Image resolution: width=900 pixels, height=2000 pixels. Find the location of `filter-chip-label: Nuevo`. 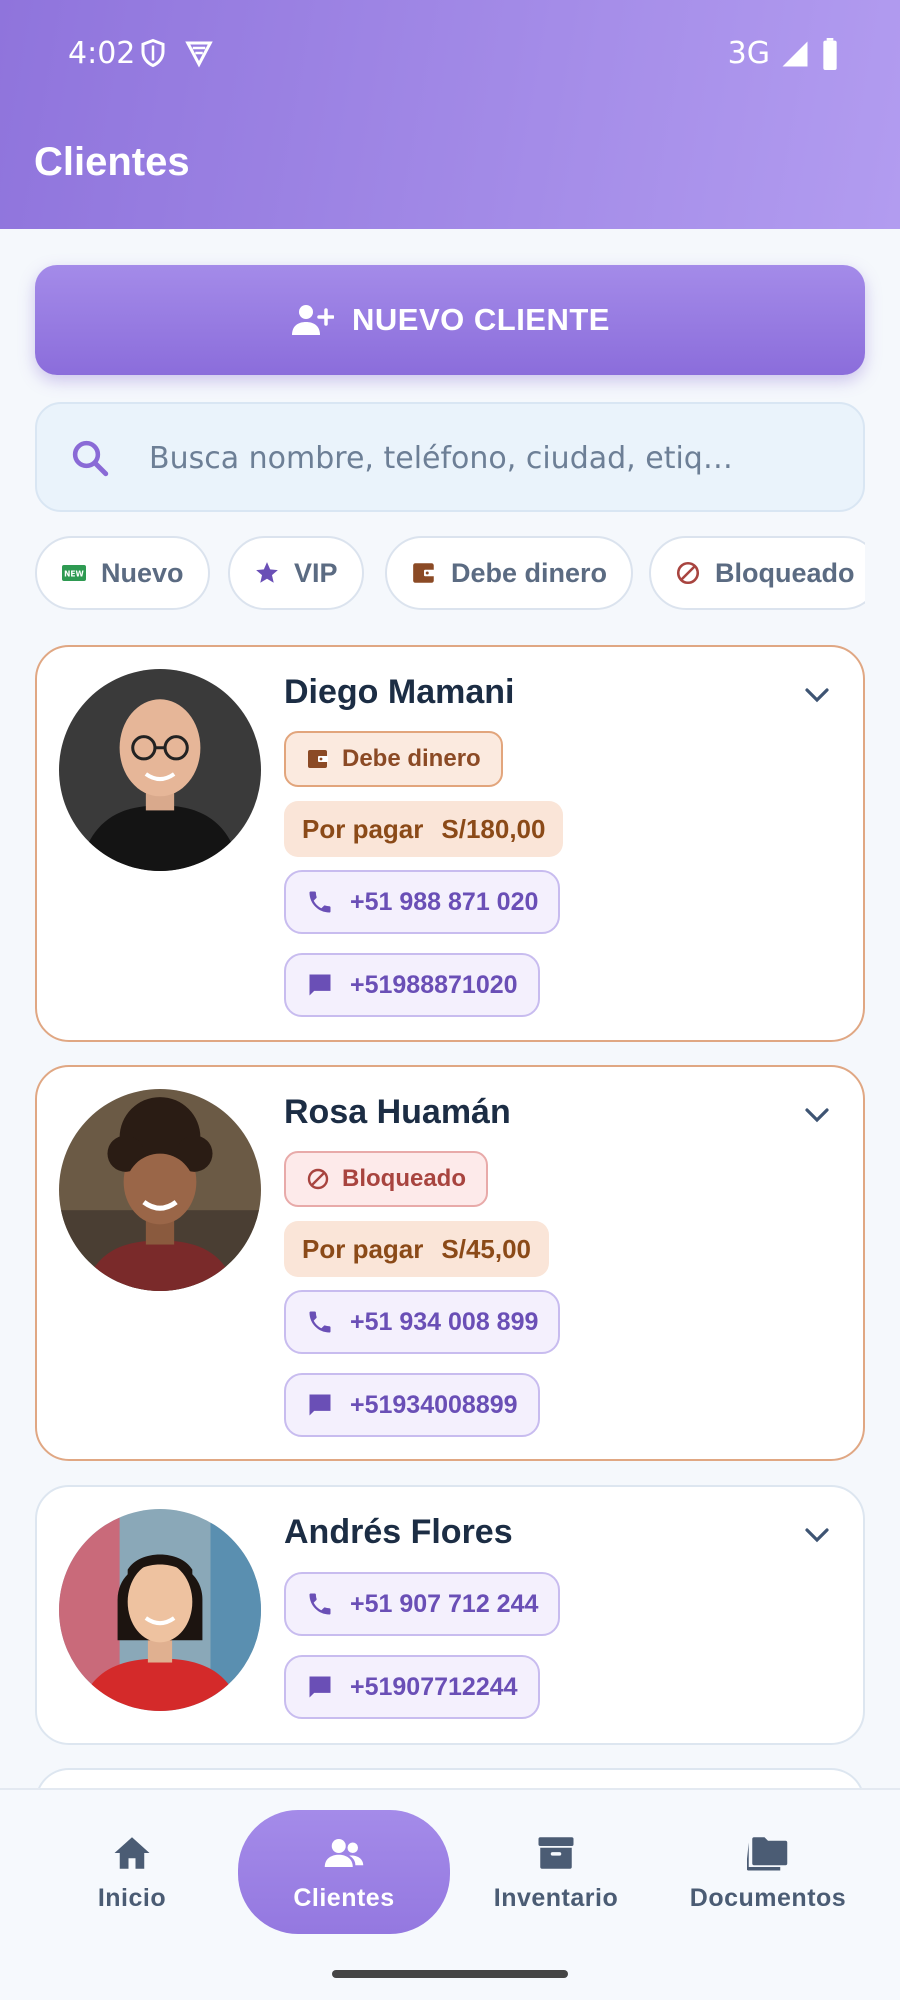

filter-chip-label: Nuevo is located at coordinates (142, 572).